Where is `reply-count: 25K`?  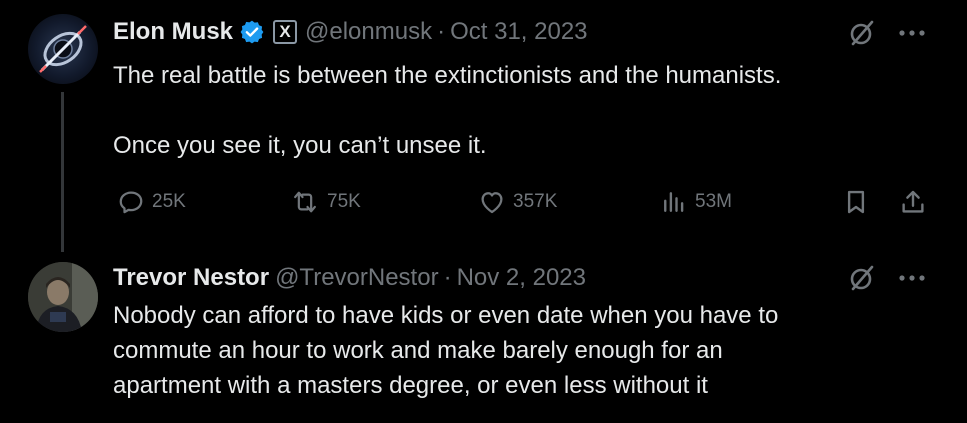 reply-count: 25K is located at coordinates (169, 201).